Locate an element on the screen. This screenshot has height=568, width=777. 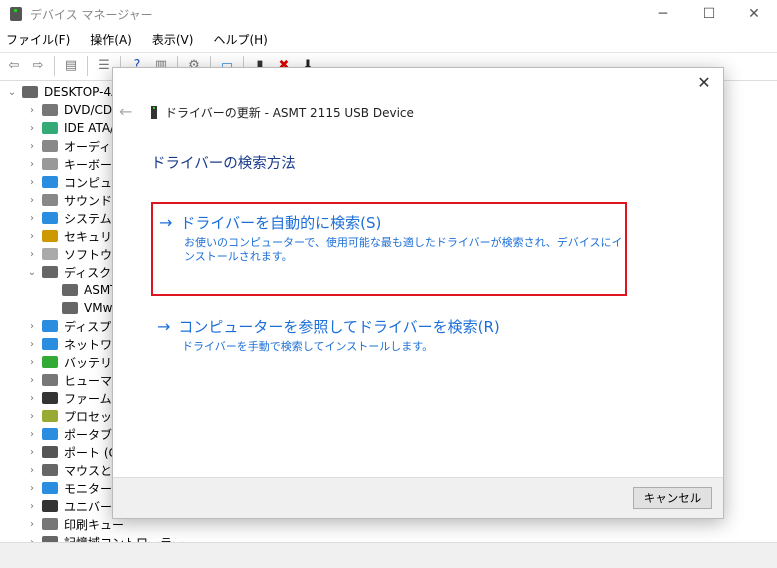
tree-item: › DVD/CD- is located at coordinates (71, 110).